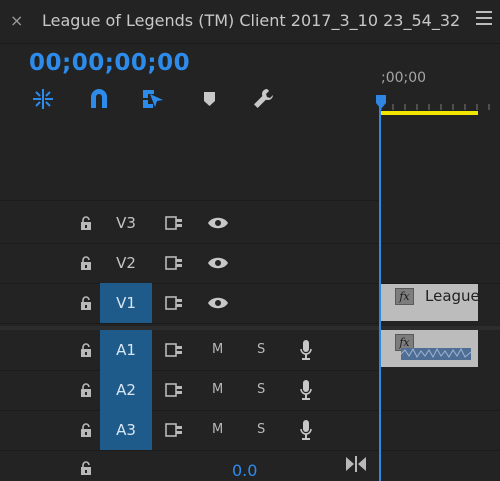 The height and width of the screenshot is (481, 500). I want to click on fx-badge: fx, so click(404, 296).